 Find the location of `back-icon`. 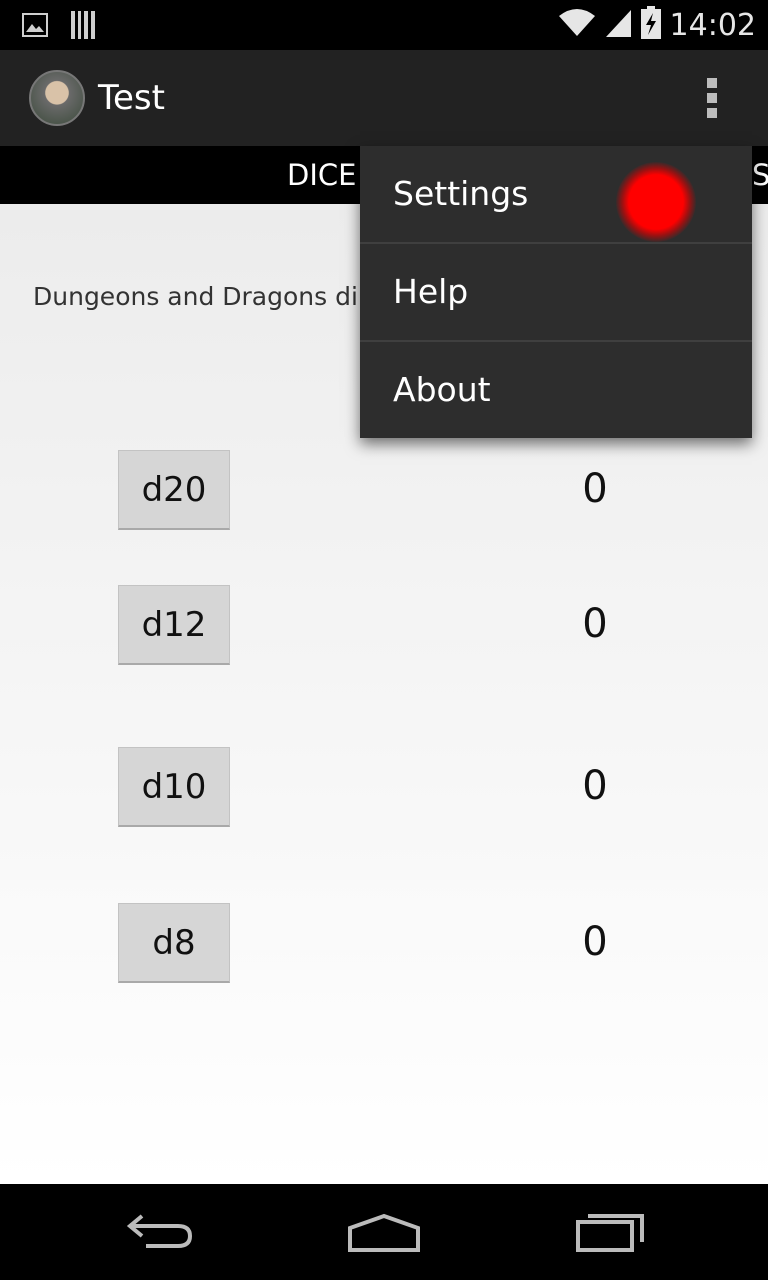

back-icon is located at coordinates (160, 1234).